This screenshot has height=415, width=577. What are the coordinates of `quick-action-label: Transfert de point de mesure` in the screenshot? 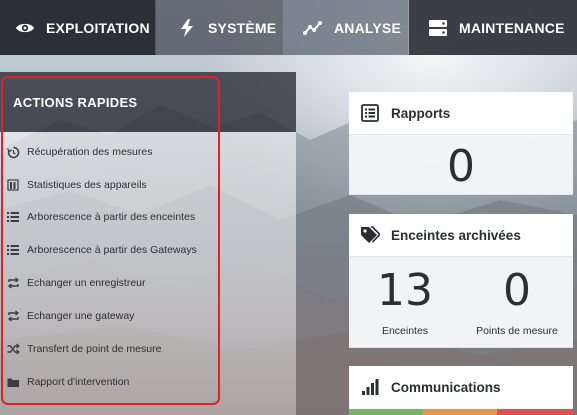 It's located at (94, 349).